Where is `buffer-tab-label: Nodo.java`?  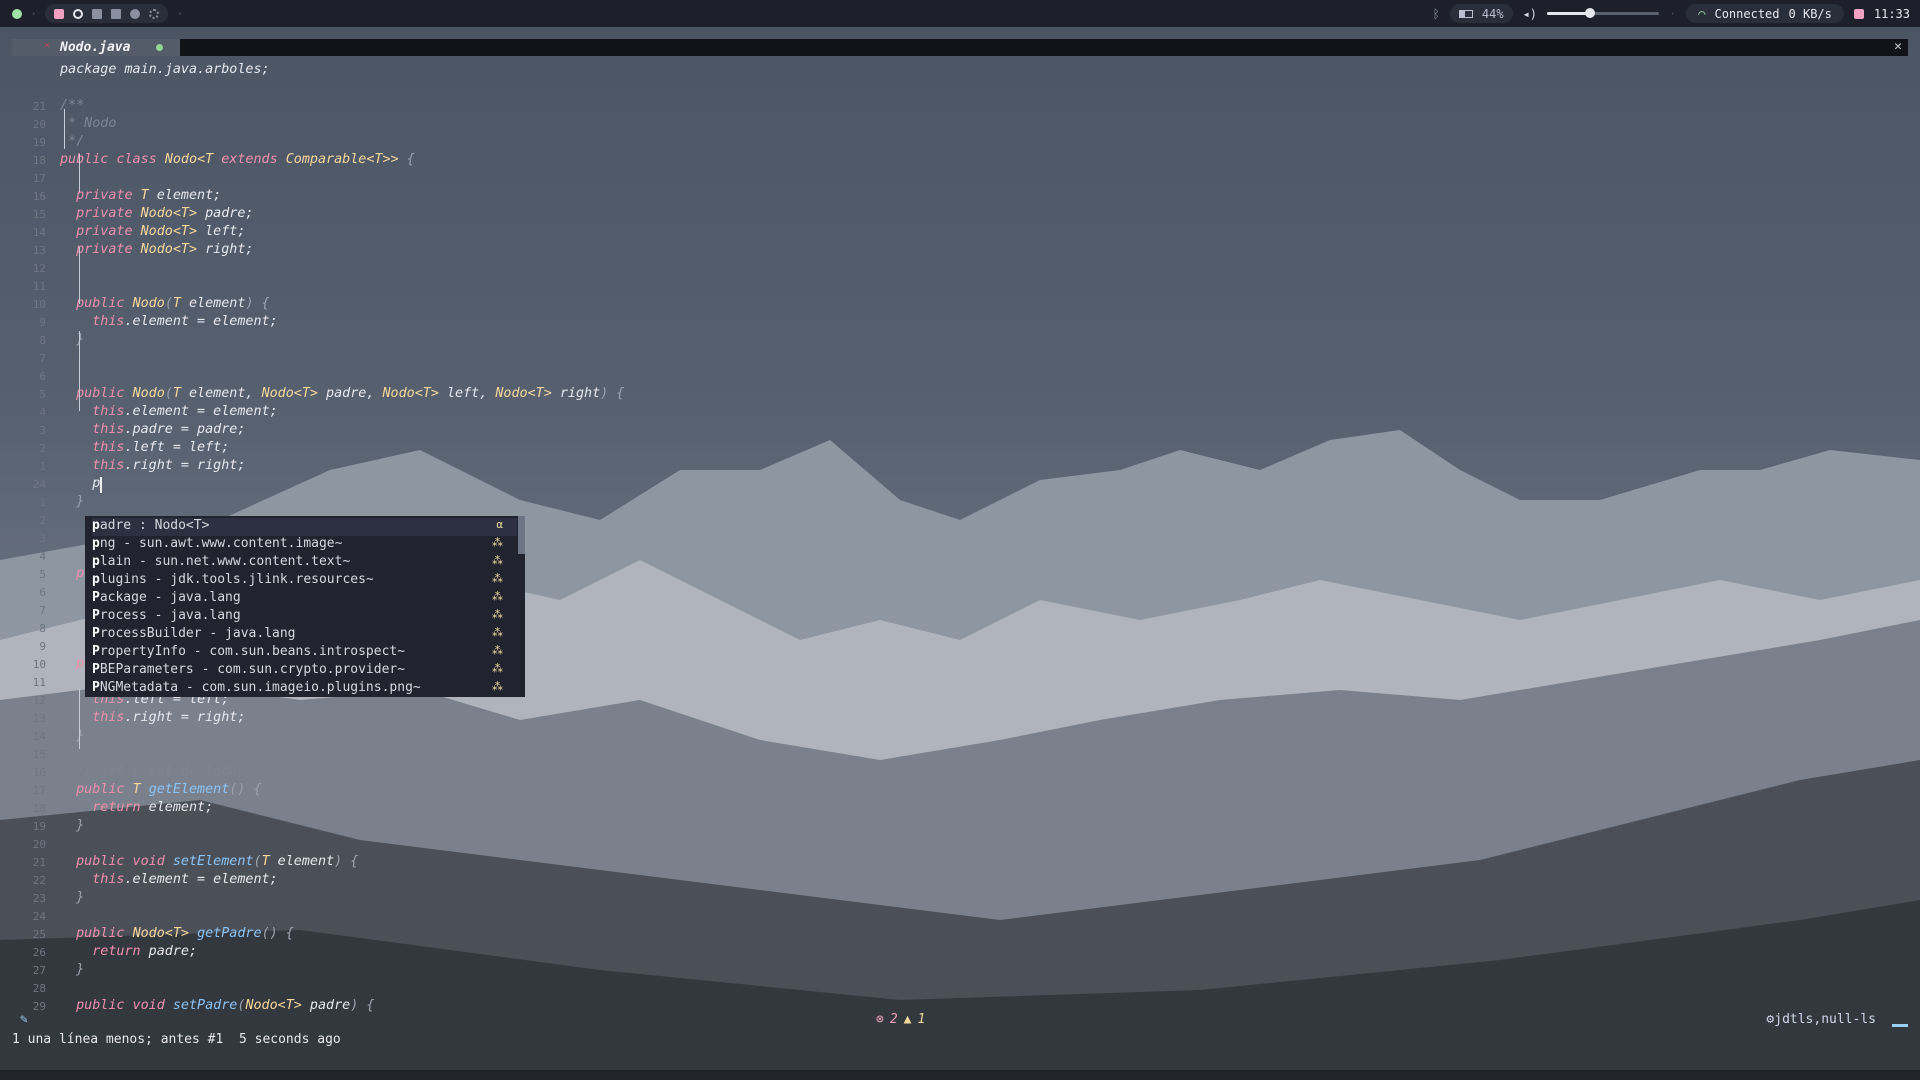 buffer-tab-label: Nodo.java is located at coordinates (95, 47).